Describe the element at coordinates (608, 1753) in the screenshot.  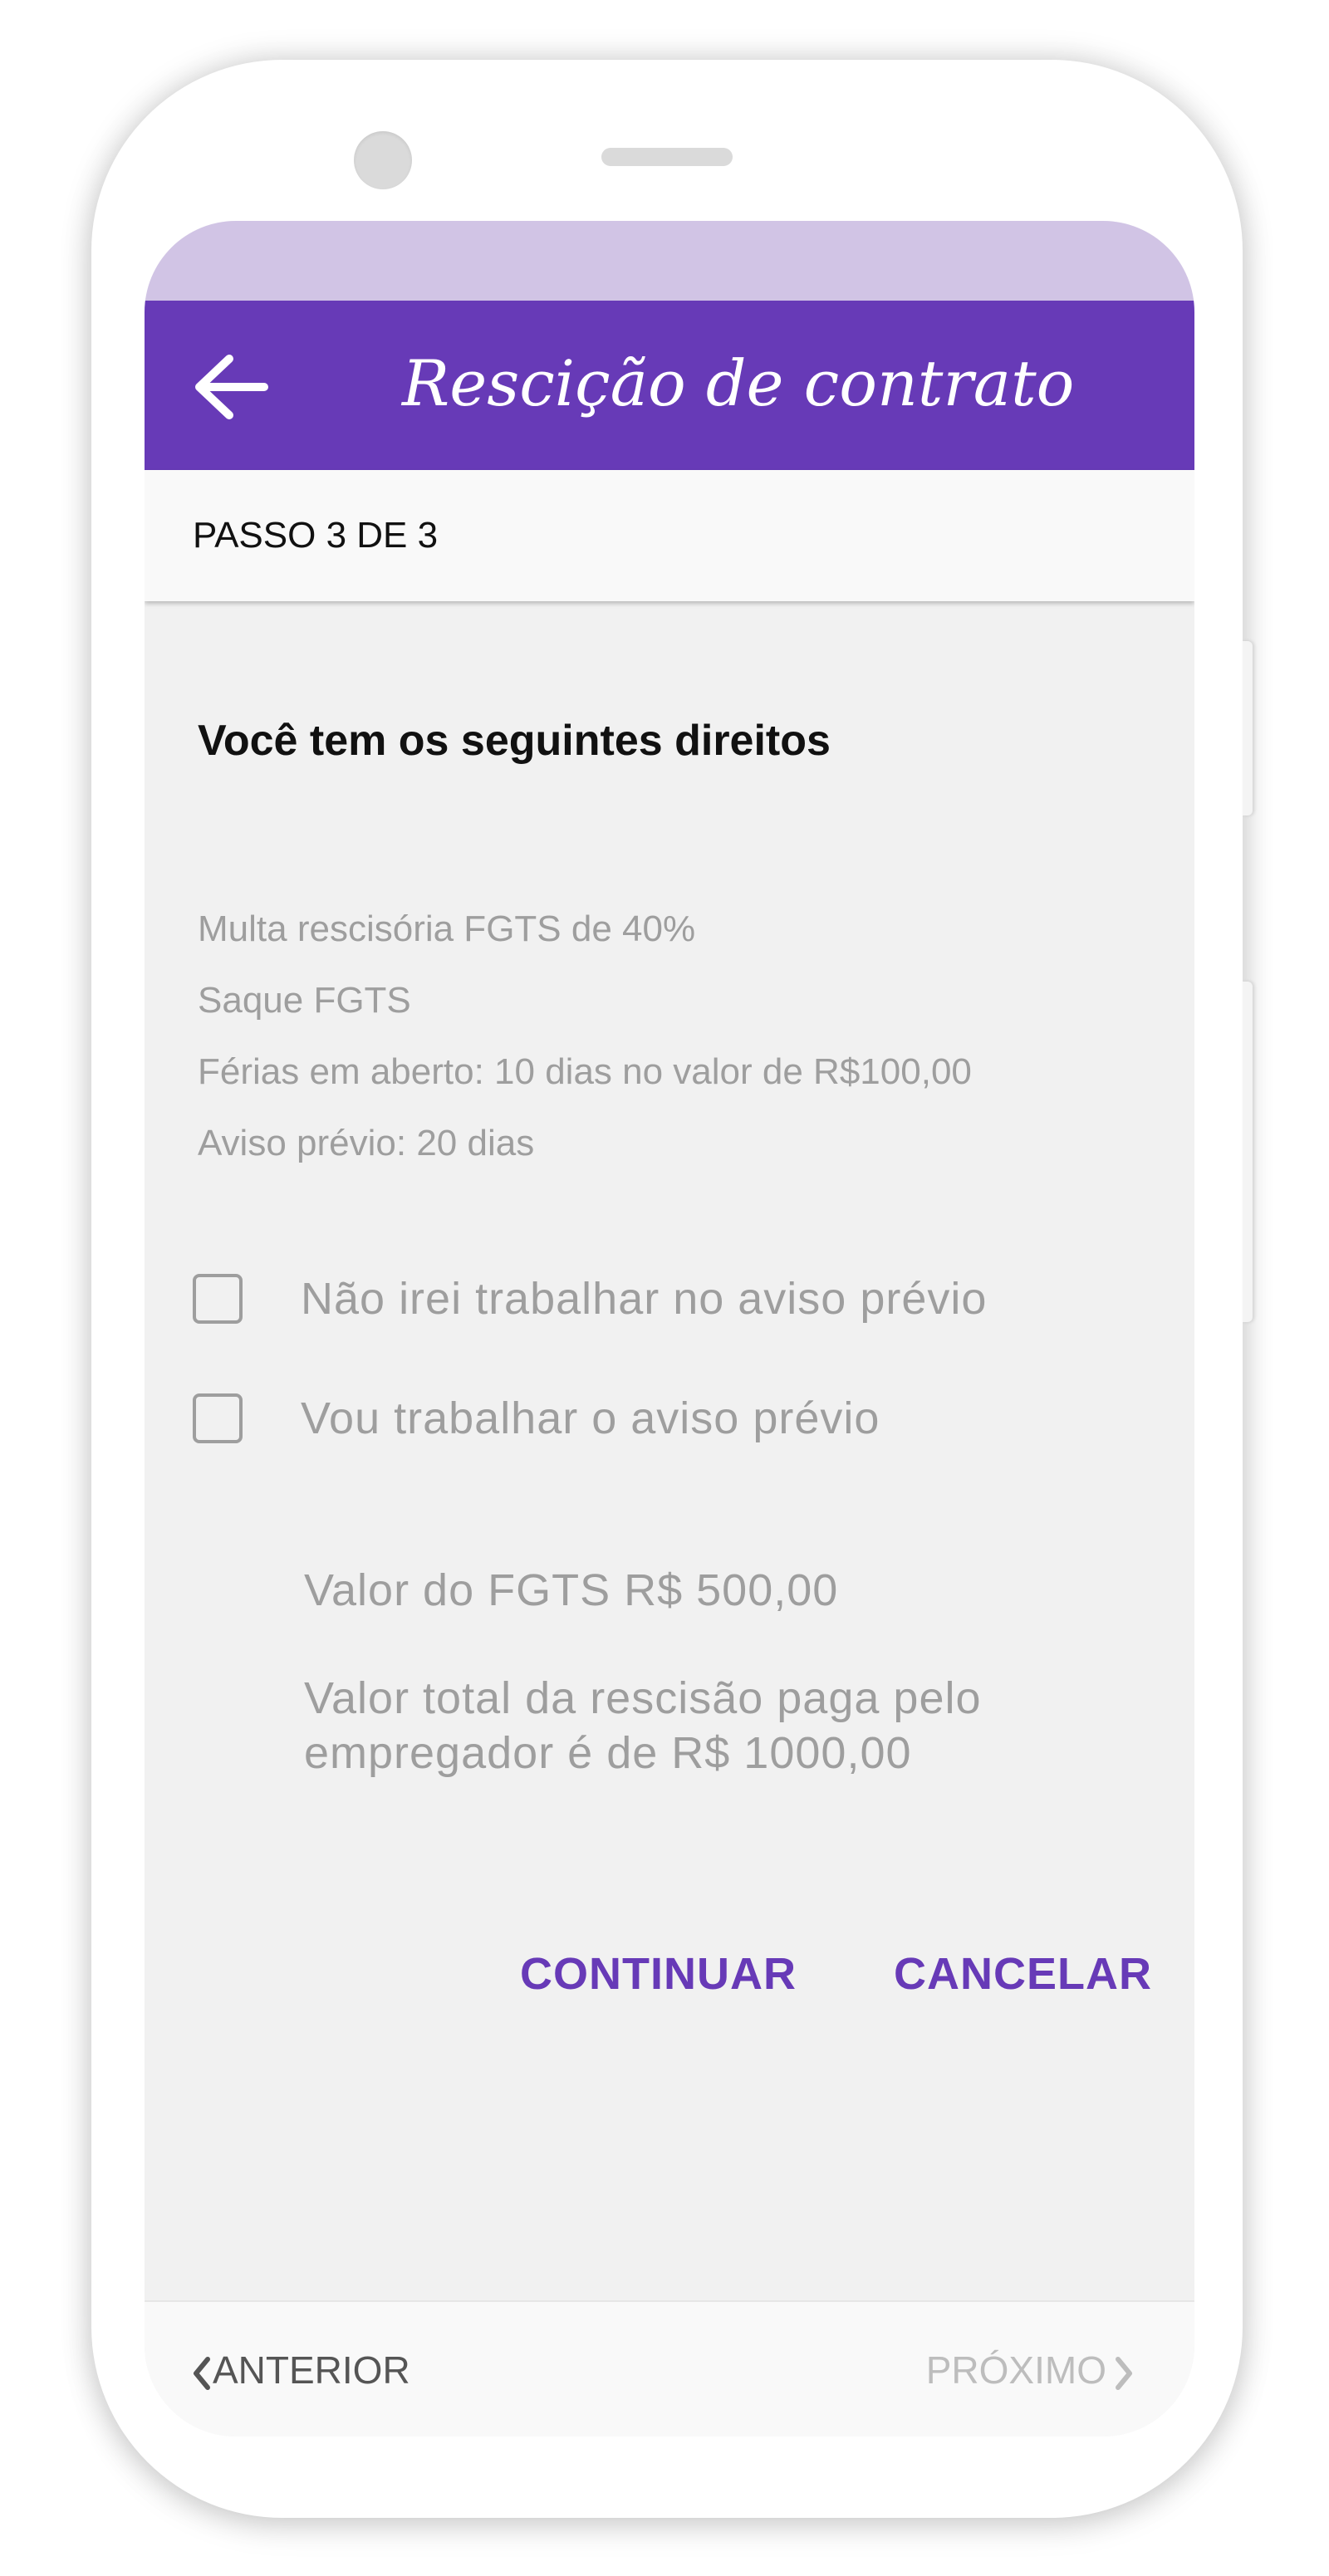
I see `total-value-line-2: empregador é de R$ 1000,00` at that location.